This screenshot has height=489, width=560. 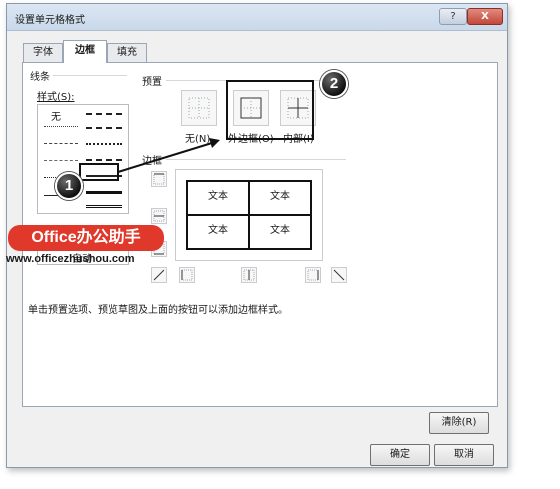 What do you see at coordinates (334, 84) in the screenshot?
I see `callout-2: 2` at bounding box center [334, 84].